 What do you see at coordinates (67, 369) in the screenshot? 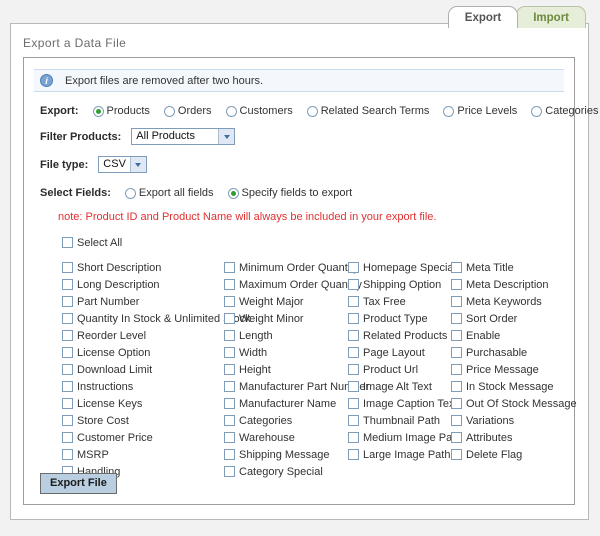
I see `checkbox-download-limit-control` at bounding box center [67, 369].